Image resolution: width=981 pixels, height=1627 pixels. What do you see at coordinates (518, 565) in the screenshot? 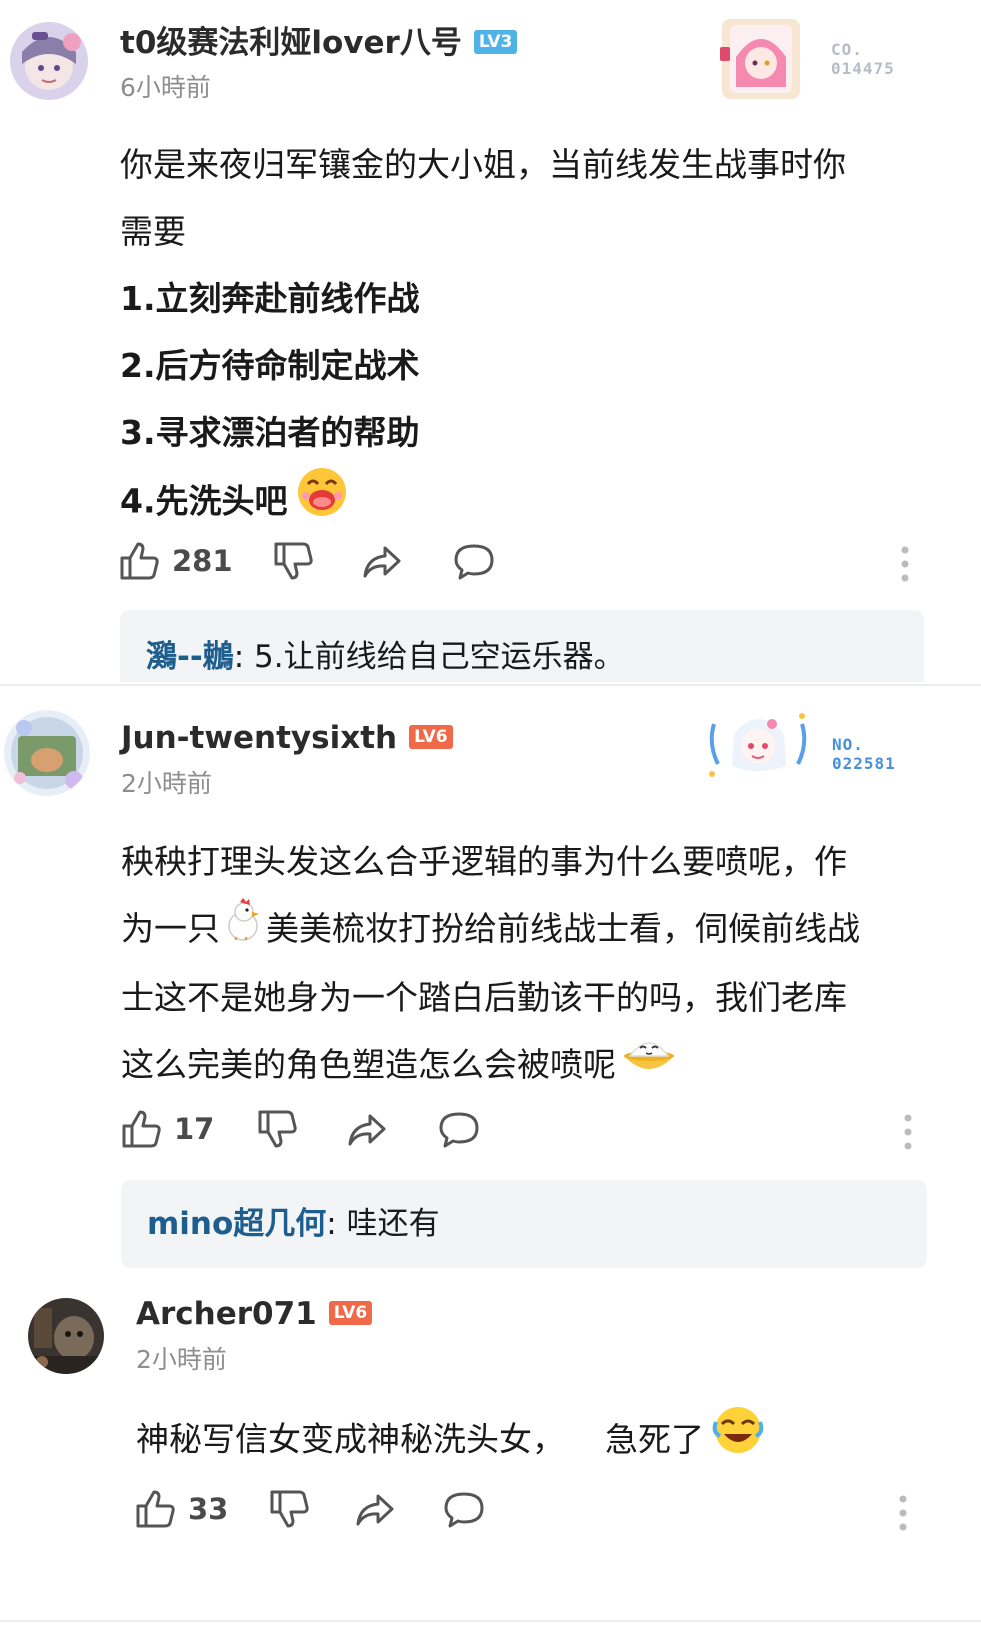
I see `action-bar: 281` at bounding box center [518, 565].